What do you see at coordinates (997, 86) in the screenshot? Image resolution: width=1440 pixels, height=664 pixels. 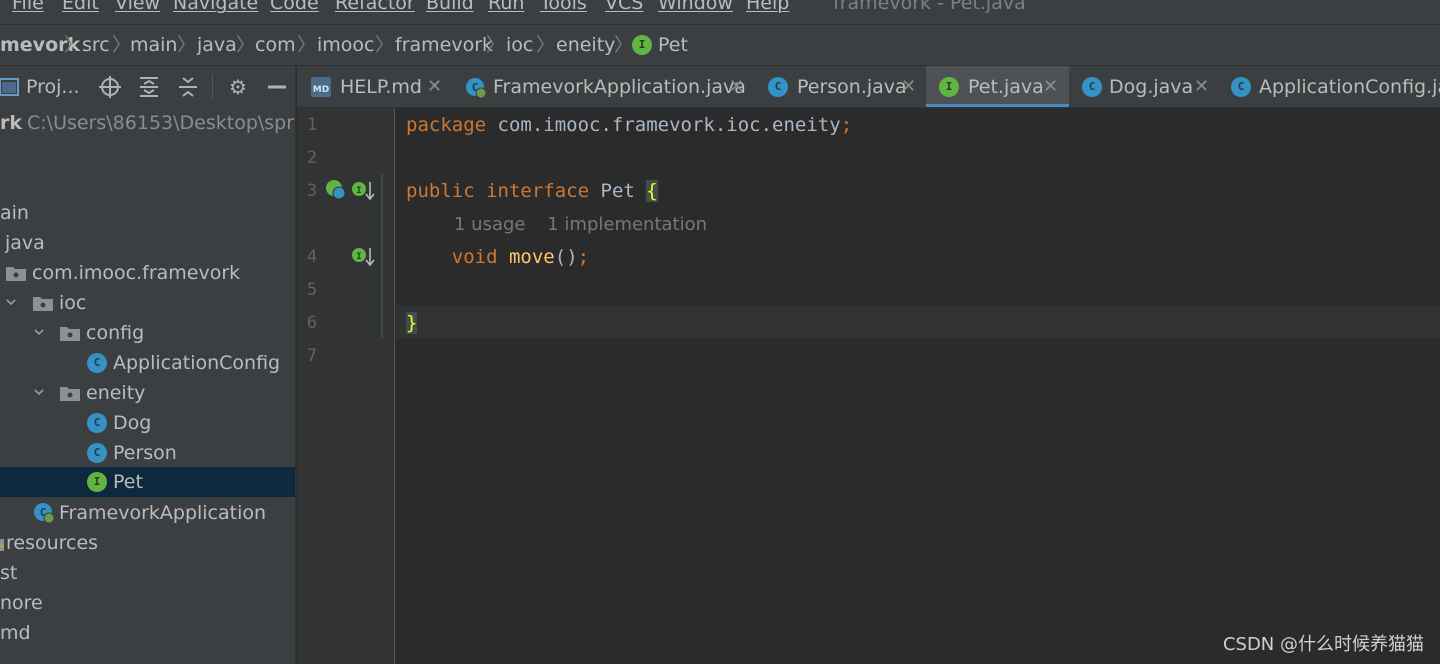 I see `tab-pet: I Pet.java ✕` at bounding box center [997, 86].